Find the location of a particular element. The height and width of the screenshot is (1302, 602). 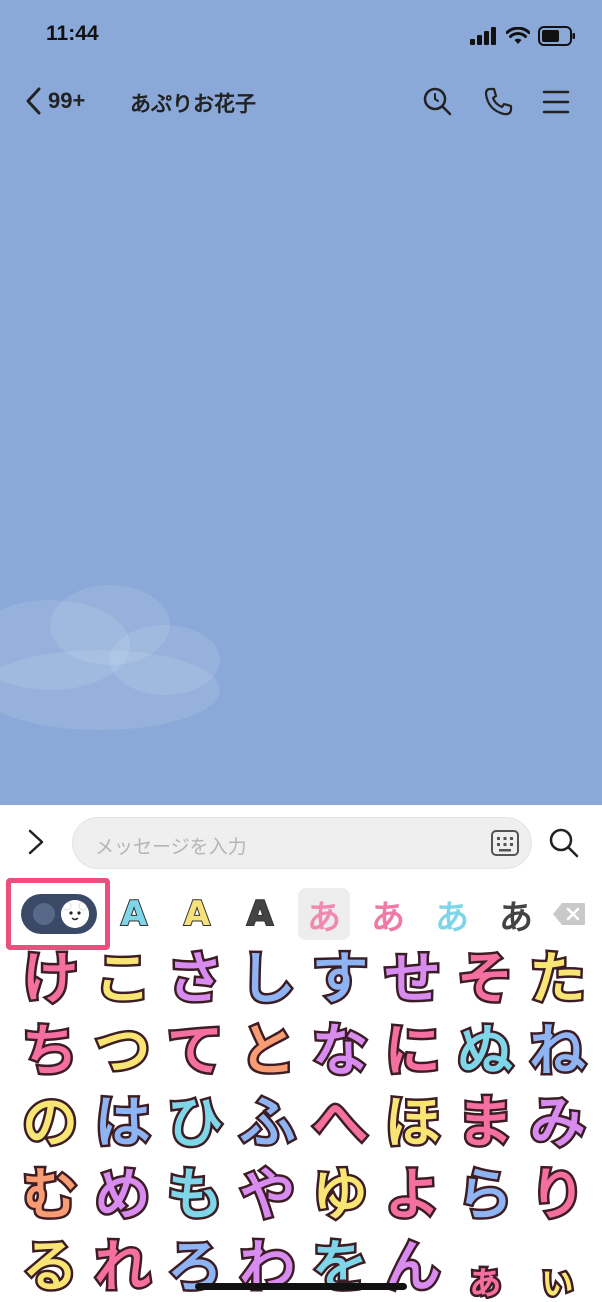

sticker-item: さ is located at coordinates (195, 980).